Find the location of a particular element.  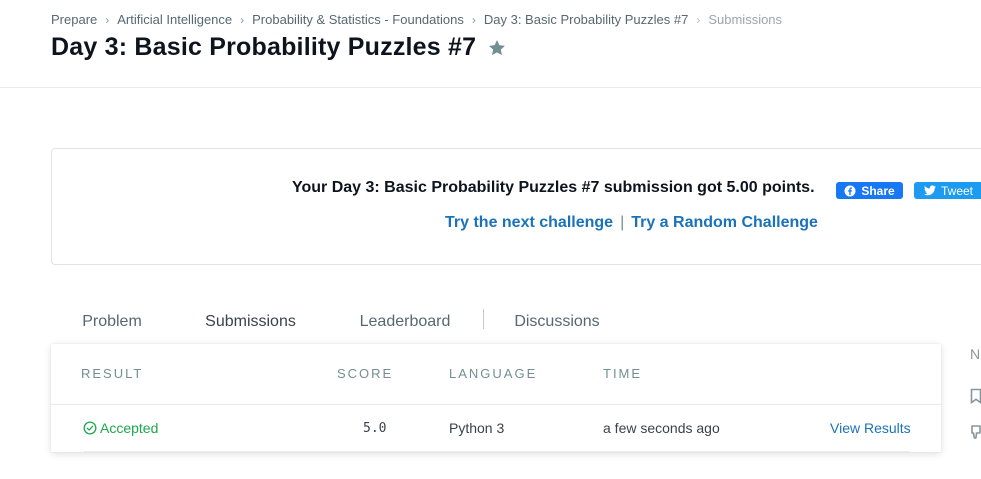

header-row-divider is located at coordinates (496, 404).